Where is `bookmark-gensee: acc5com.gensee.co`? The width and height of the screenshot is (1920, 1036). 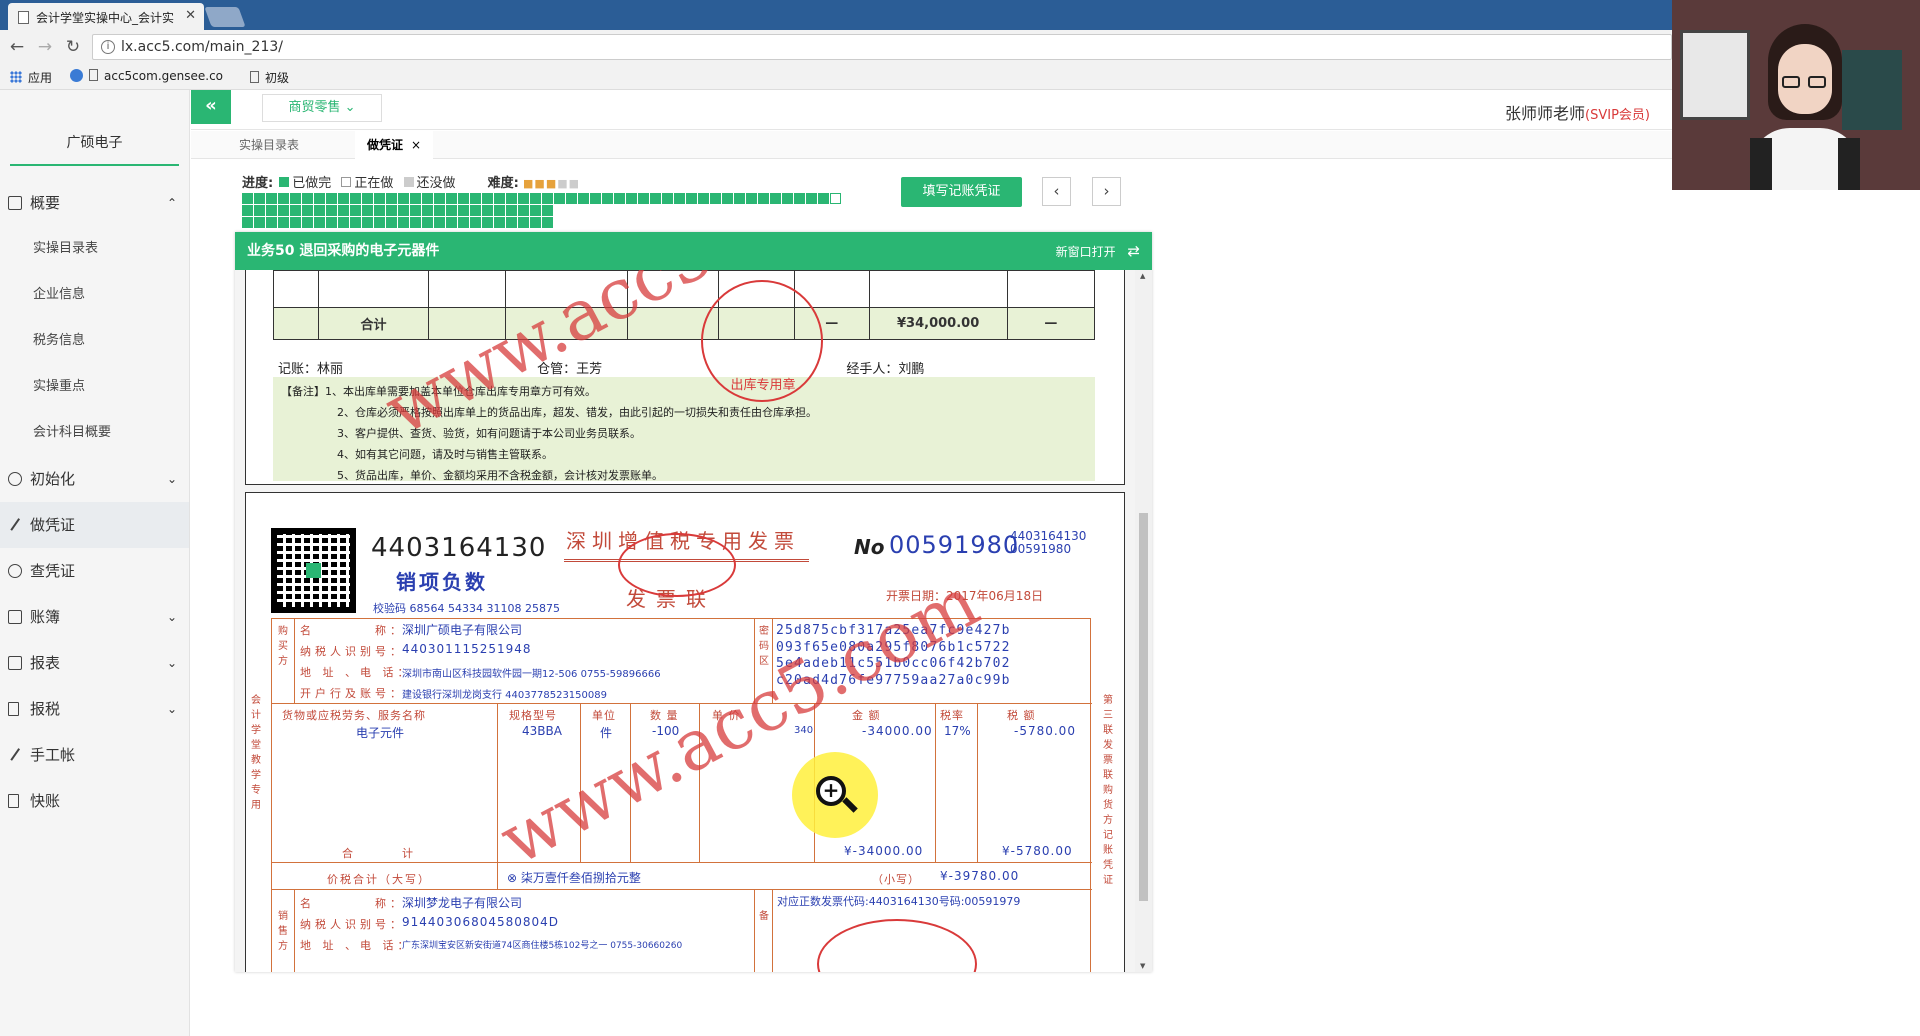
bookmark-gensee: acc5com.gensee.co is located at coordinates (146, 76).